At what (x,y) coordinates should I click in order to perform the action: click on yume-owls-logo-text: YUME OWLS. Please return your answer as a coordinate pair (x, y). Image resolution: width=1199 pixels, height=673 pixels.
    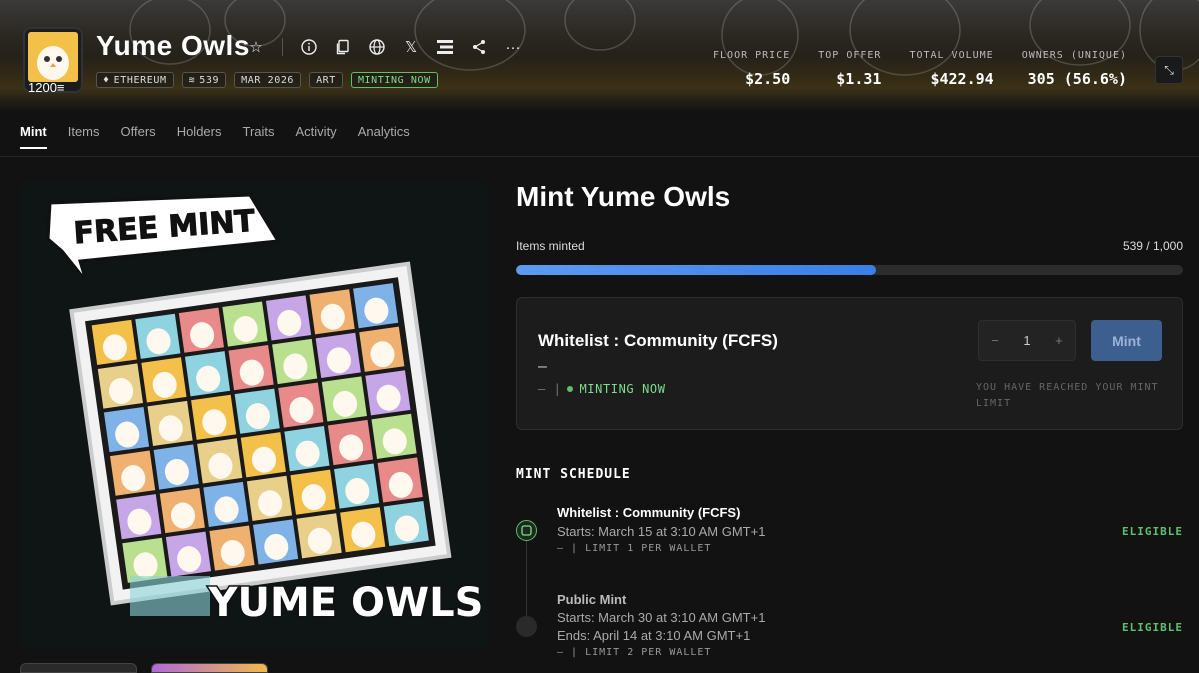
    Looking at the image, I should click on (346, 603).